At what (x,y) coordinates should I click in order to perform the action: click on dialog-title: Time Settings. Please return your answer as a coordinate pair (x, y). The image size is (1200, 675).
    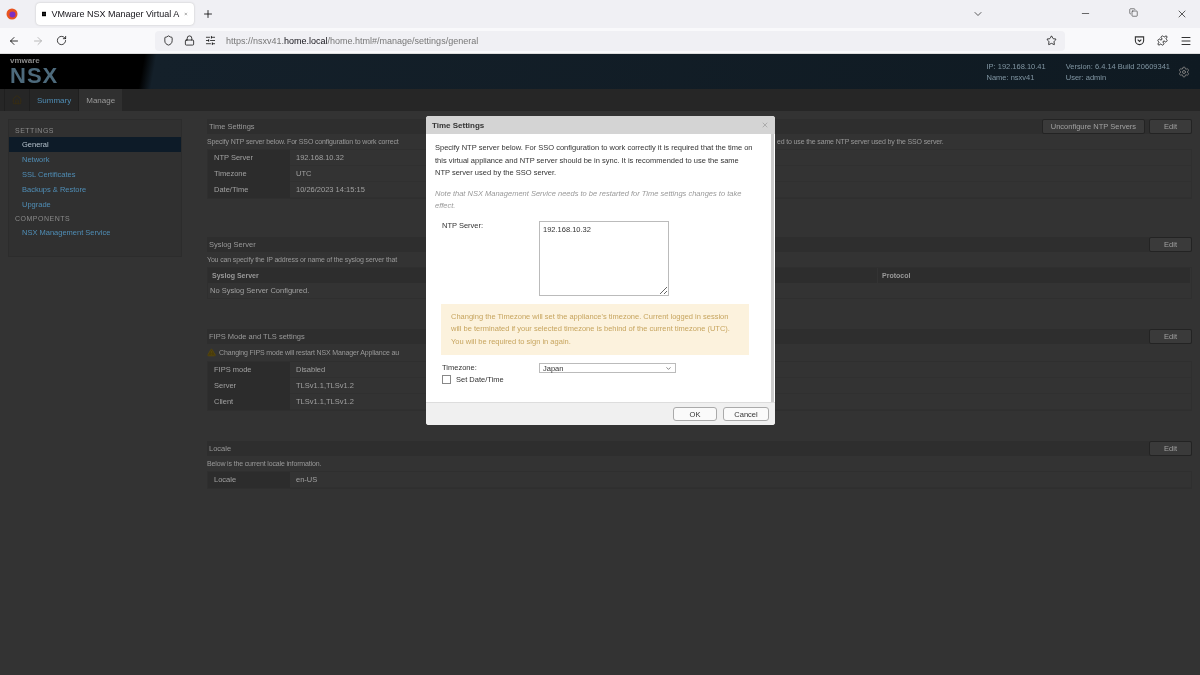
    Looking at the image, I should click on (459, 125).